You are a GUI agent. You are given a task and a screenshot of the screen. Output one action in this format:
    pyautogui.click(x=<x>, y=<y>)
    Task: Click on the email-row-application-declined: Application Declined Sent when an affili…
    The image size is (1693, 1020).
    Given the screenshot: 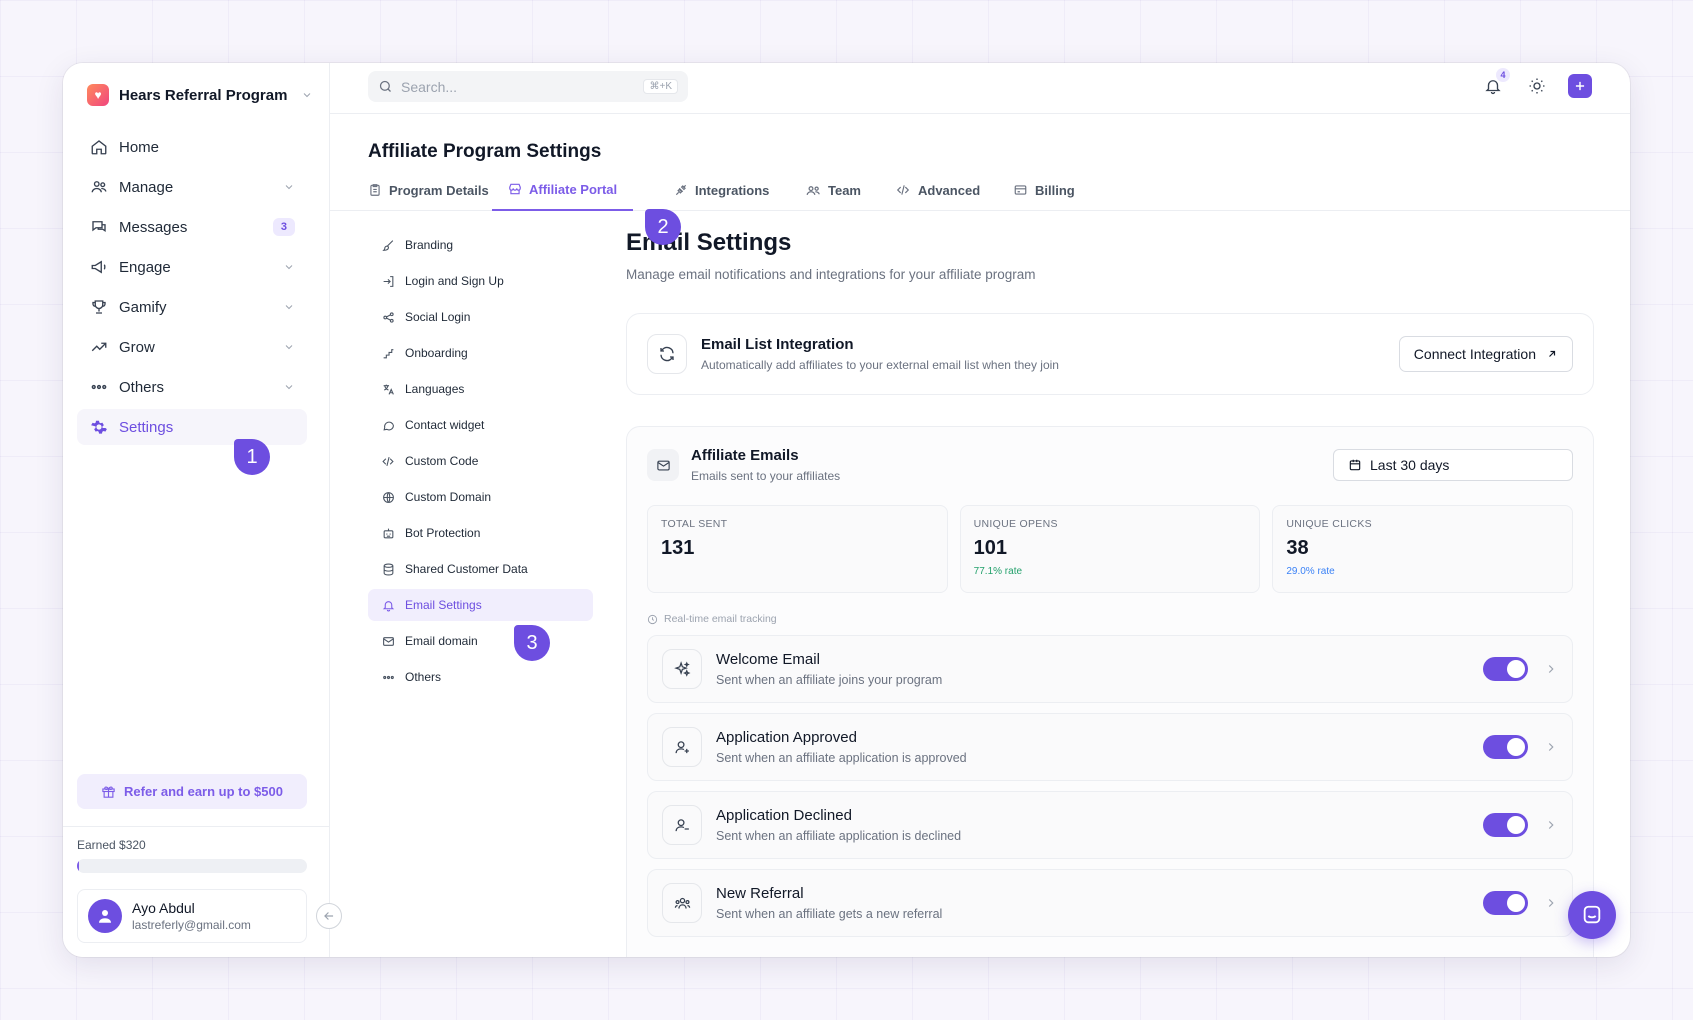 What is the action you would take?
    pyautogui.click(x=1110, y=825)
    